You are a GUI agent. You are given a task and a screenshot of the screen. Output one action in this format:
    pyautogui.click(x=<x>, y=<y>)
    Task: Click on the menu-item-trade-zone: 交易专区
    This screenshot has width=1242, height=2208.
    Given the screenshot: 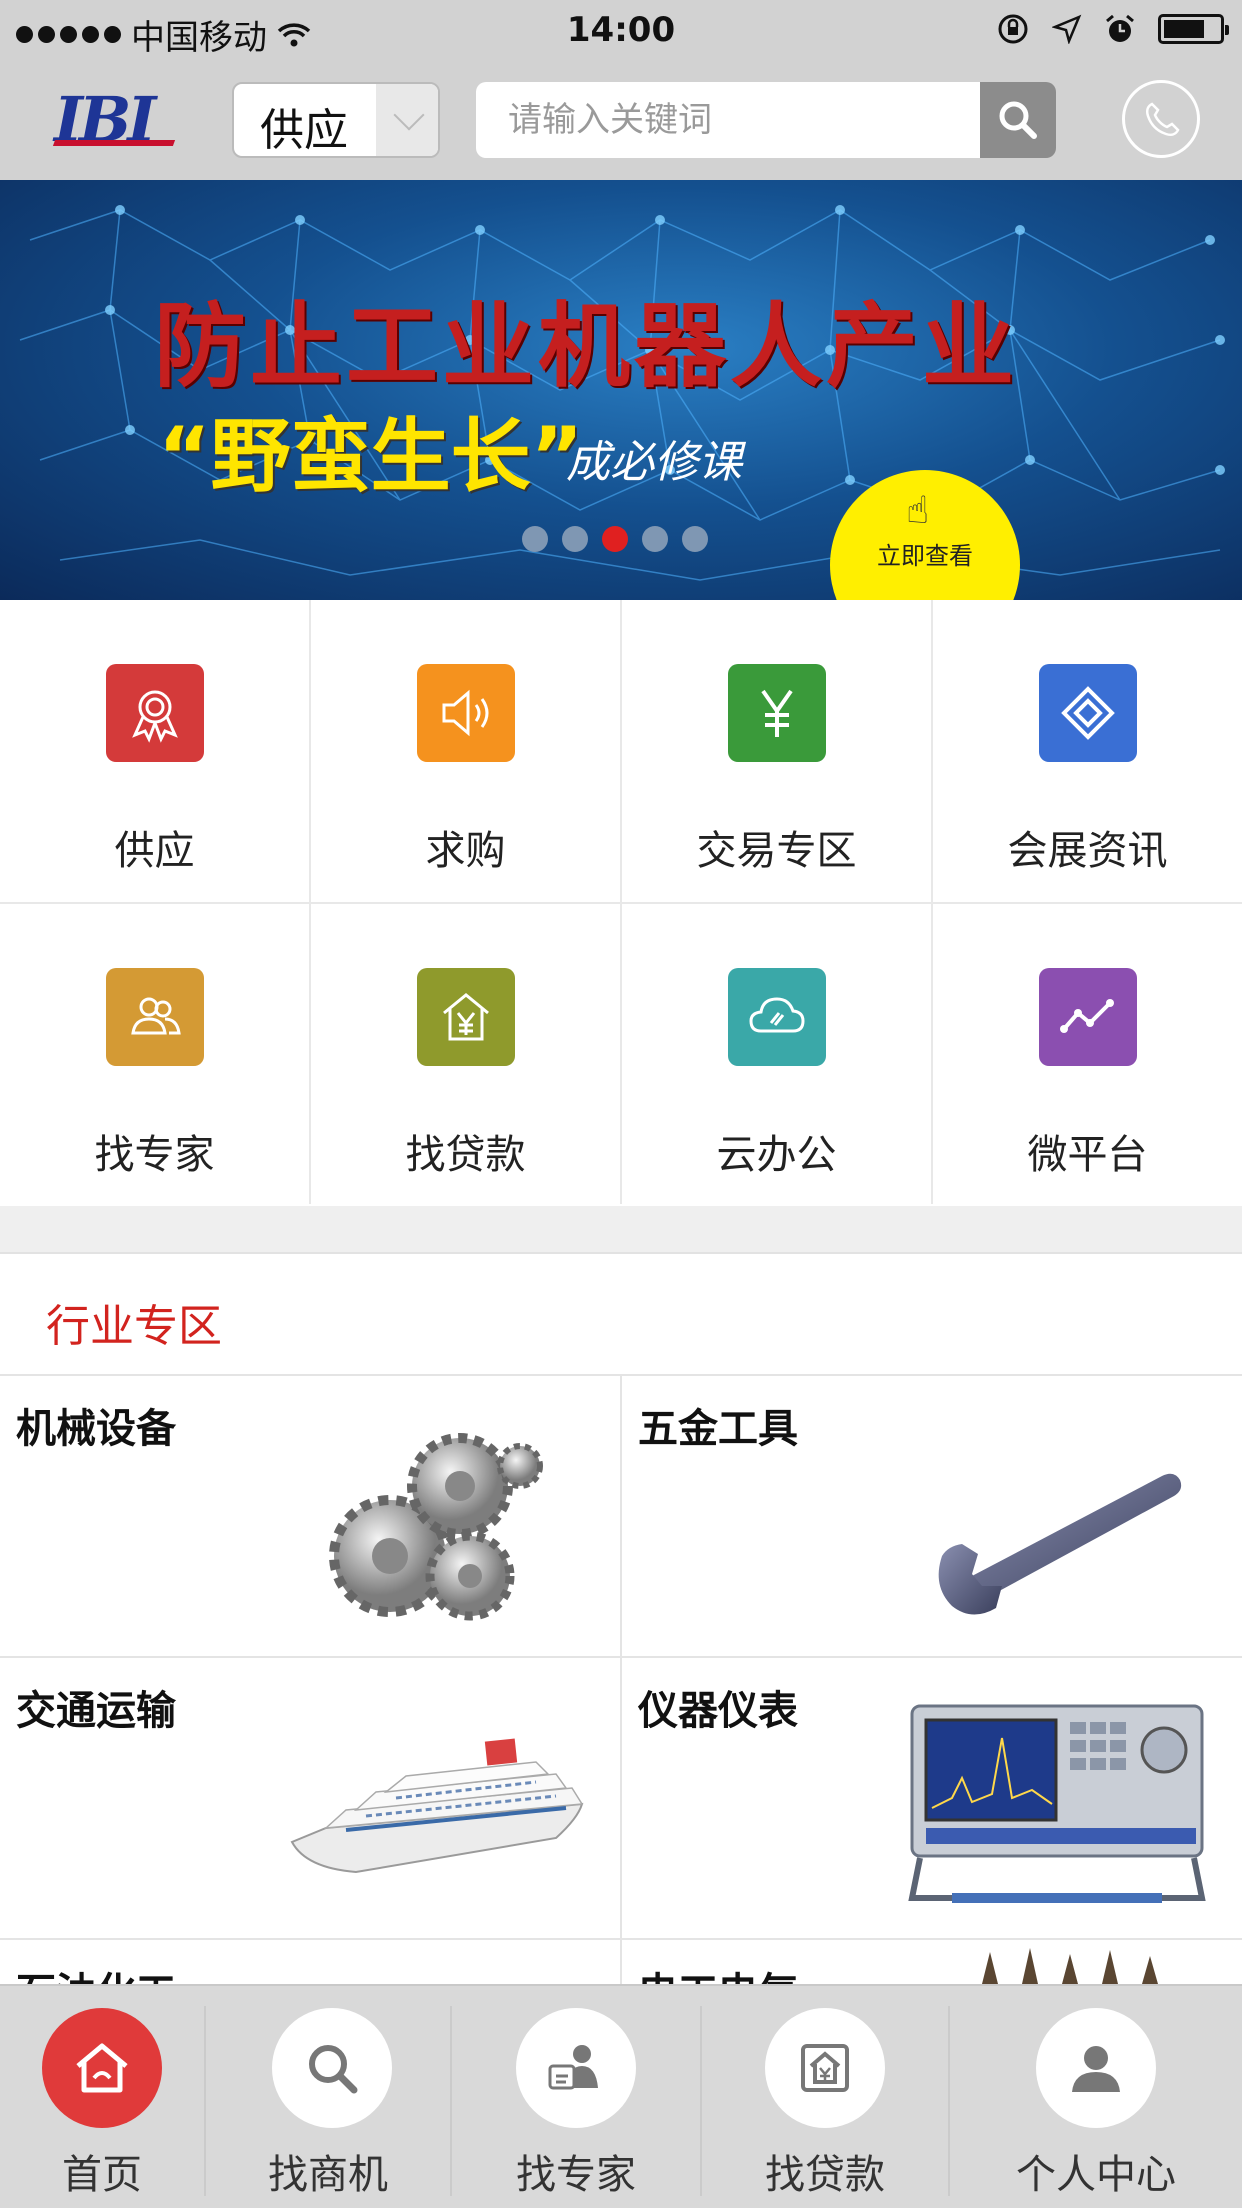 What is the action you would take?
    pyautogui.click(x=776, y=751)
    